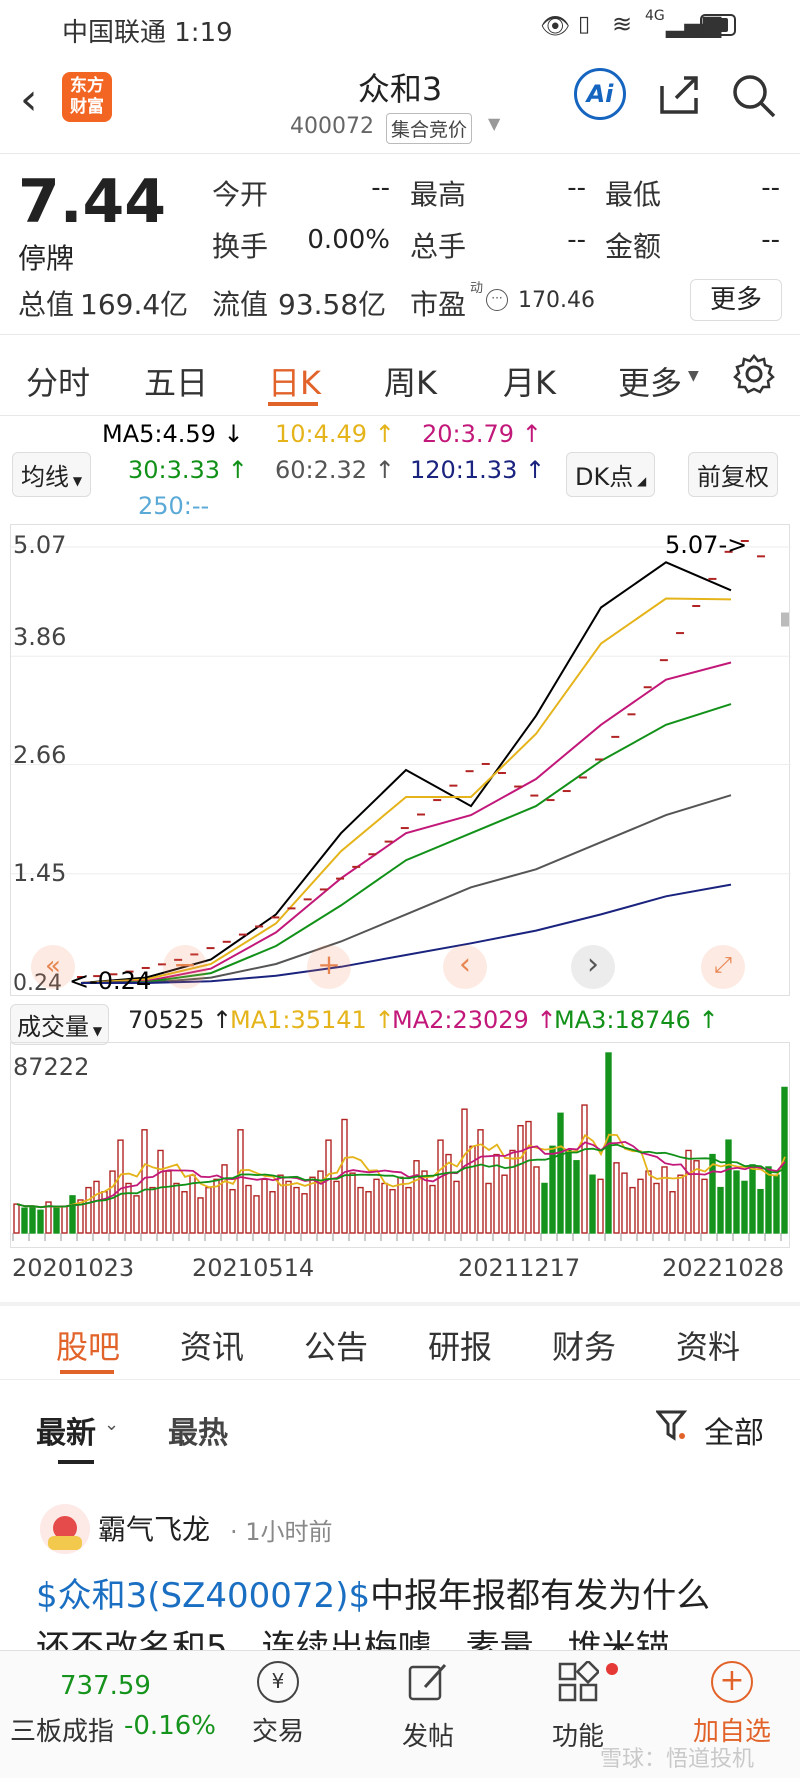 This screenshot has height=1778, width=800. I want to click on eastmoney-logo: 东方 财富, so click(87, 97).